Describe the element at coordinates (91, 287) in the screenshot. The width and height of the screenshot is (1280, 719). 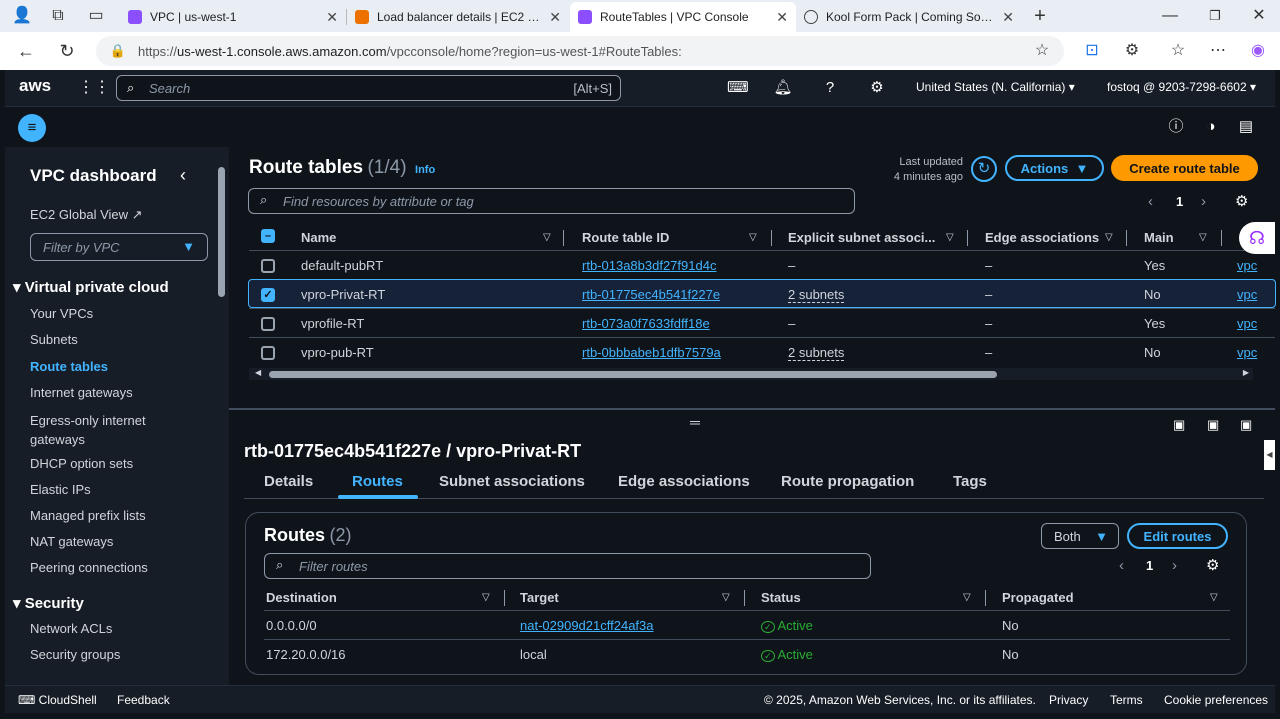
I see `section-virtual-private-cloud: ▾ Virtual private cloud` at that location.